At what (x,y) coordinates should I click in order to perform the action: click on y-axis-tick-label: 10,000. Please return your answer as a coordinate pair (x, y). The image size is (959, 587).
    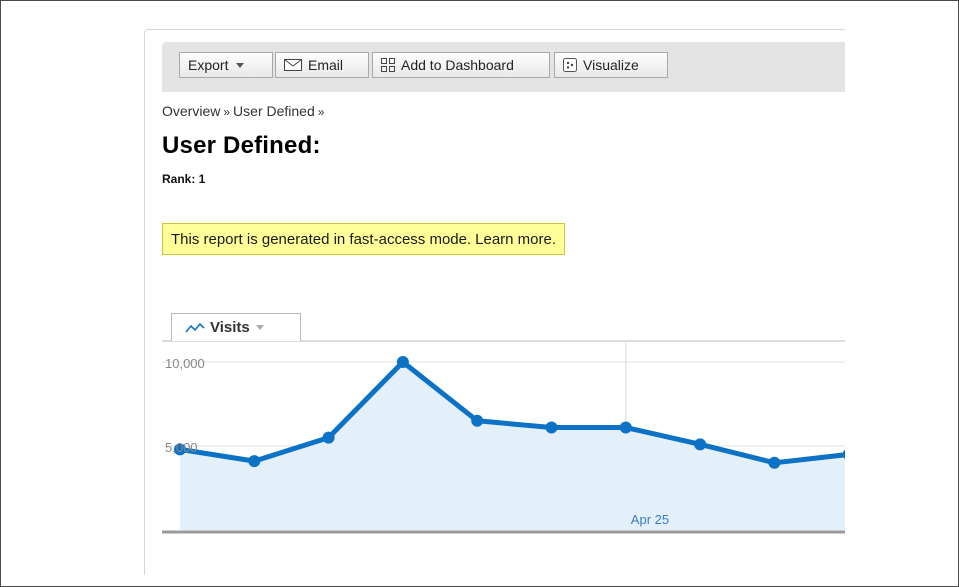
    Looking at the image, I should click on (185, 363).